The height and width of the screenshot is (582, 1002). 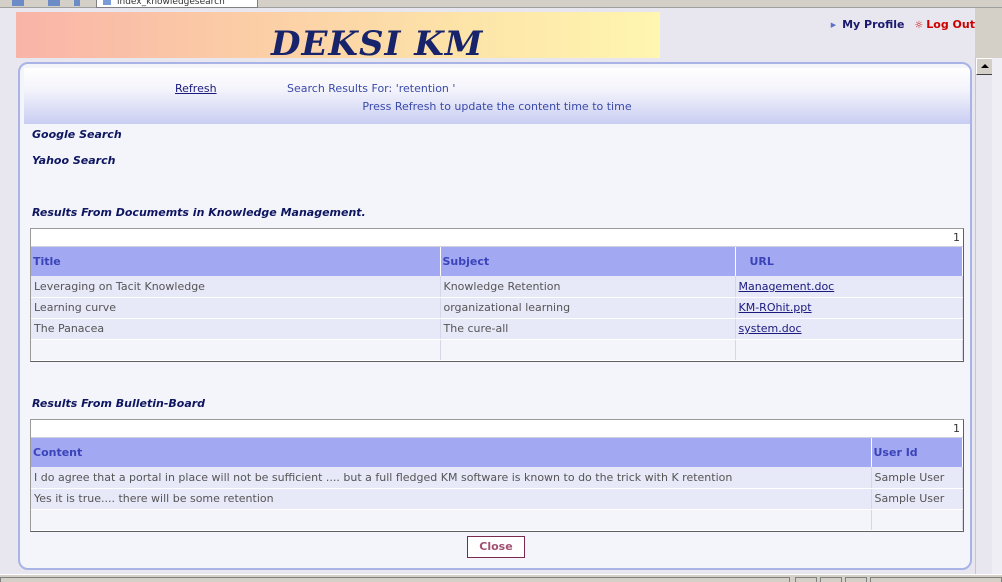 I want to click on bulletin-pager: 1, so click(x=497, y=429).